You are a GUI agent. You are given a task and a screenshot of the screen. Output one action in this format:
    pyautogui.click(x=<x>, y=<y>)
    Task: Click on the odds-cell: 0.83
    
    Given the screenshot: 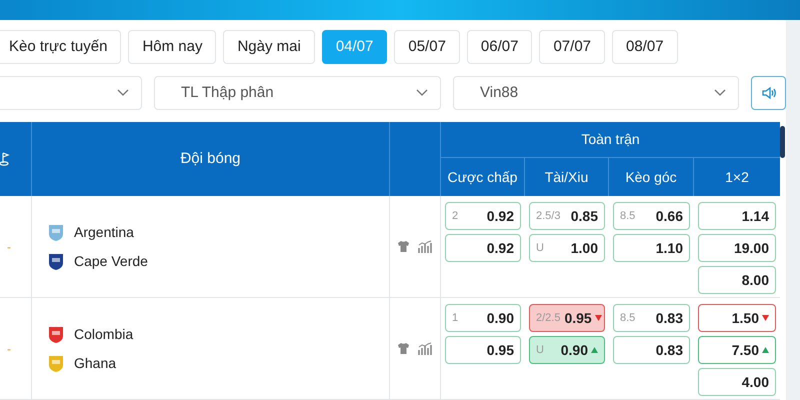 What is the action you would take?
    pyautogui.click(x=651, y=350)
    